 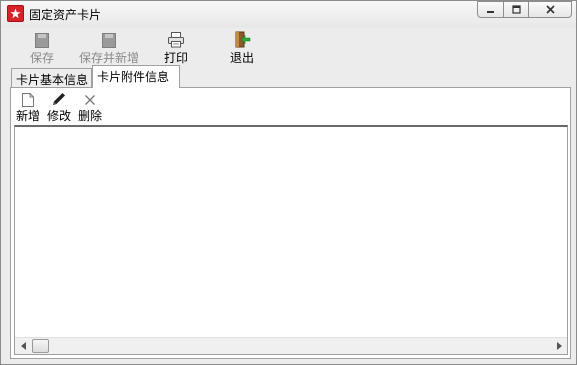 I want to click on horizontal-scrollbar, so click(x=291, y=345).